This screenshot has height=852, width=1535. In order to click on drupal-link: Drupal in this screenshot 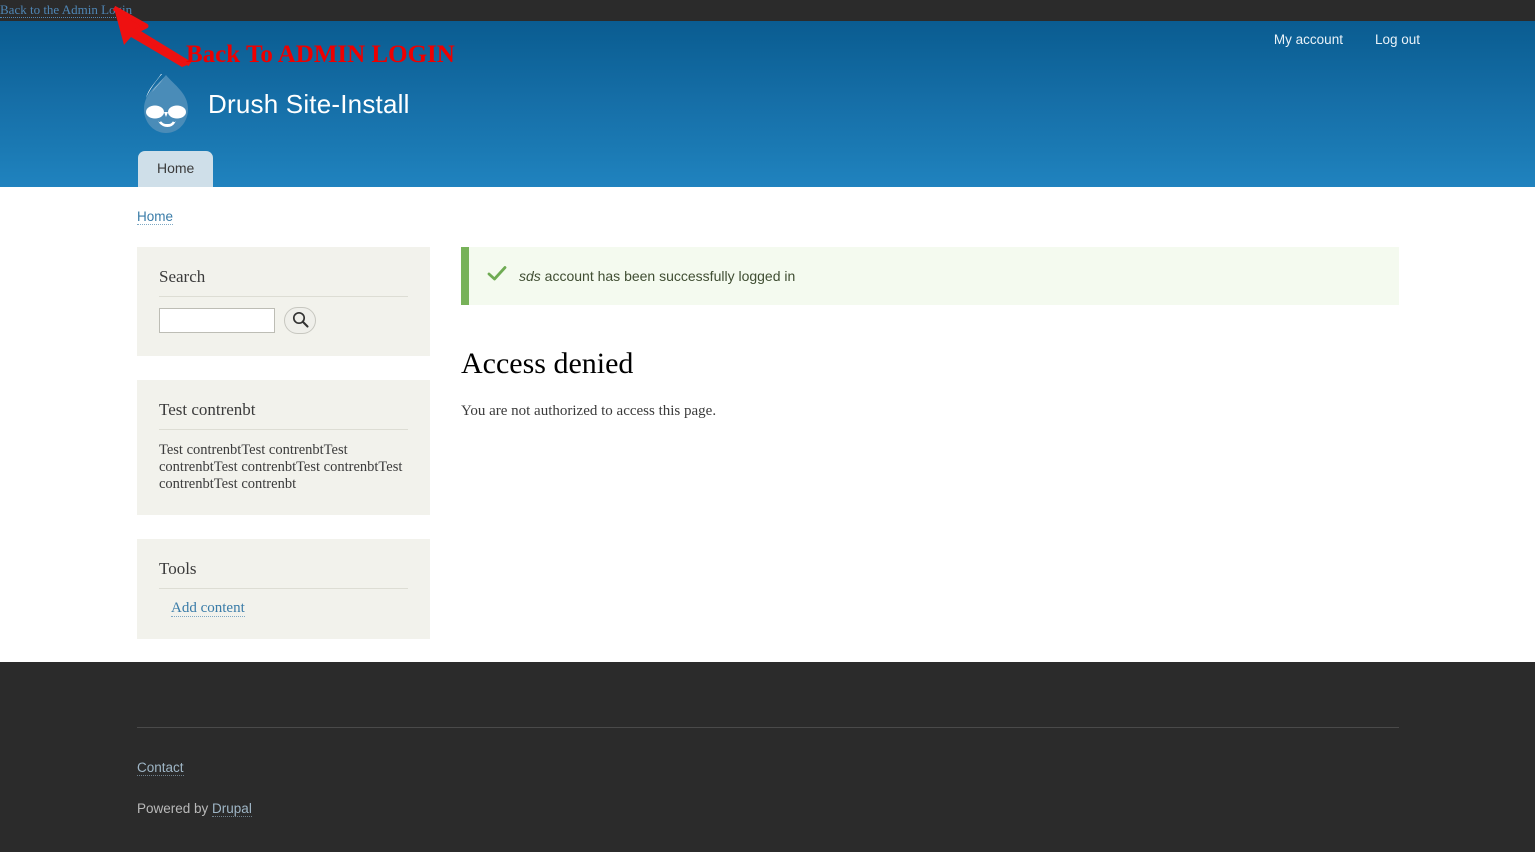, I will do `click(232, 809)`.